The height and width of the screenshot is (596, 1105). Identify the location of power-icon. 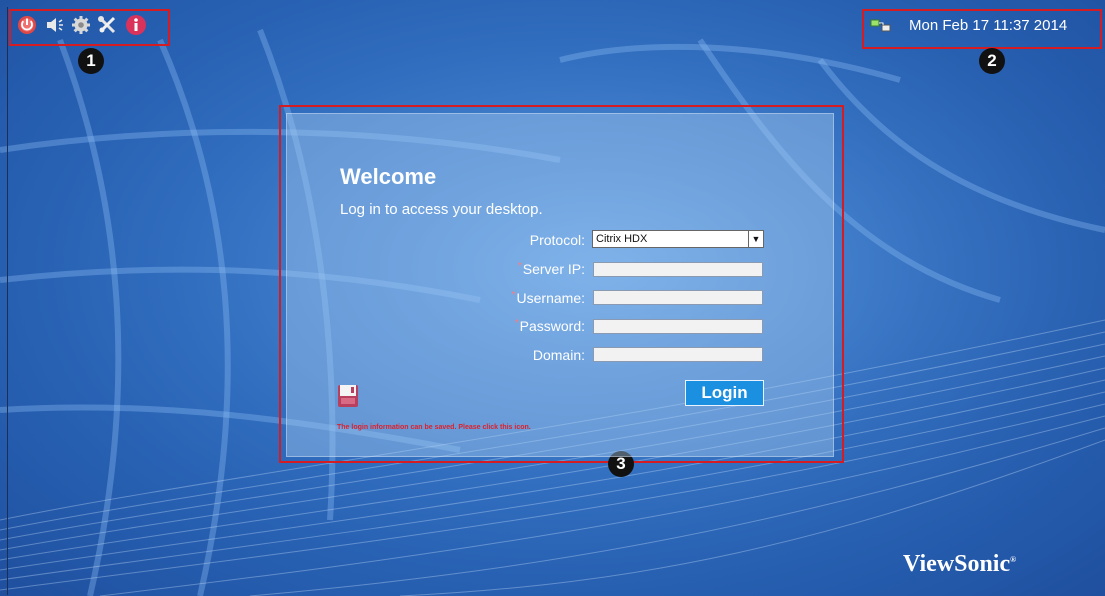
(27, 25).